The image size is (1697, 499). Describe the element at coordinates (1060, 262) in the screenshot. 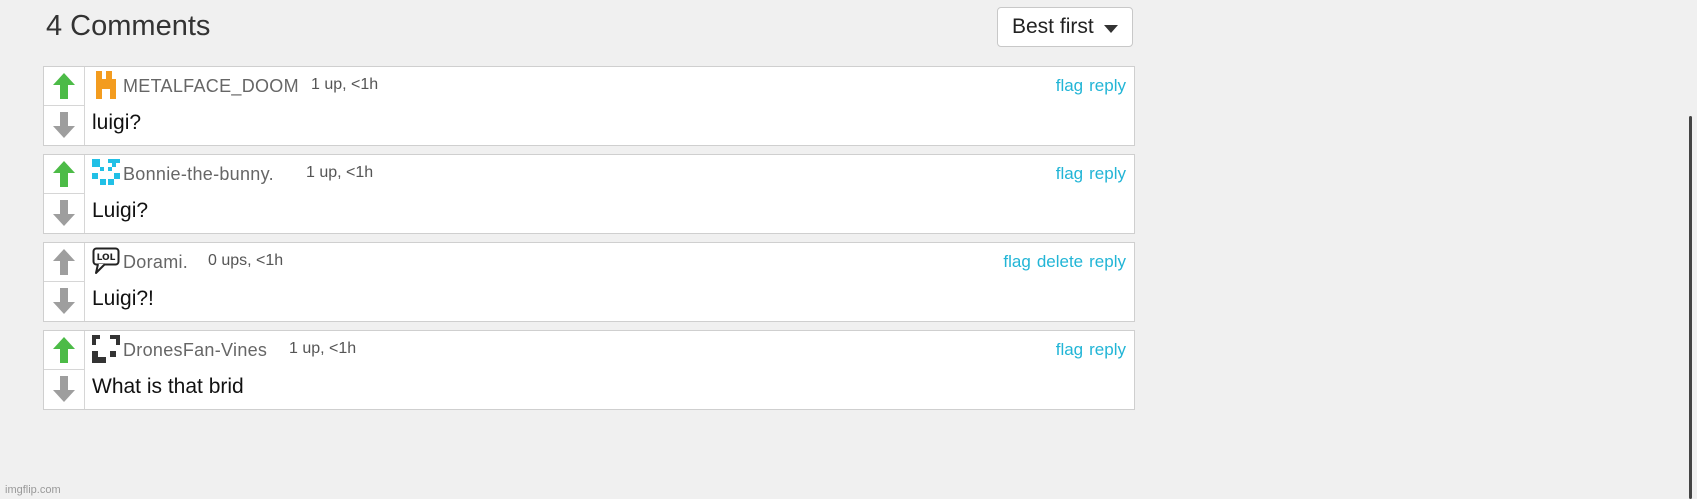

I see `delete-link: delete` at that location.